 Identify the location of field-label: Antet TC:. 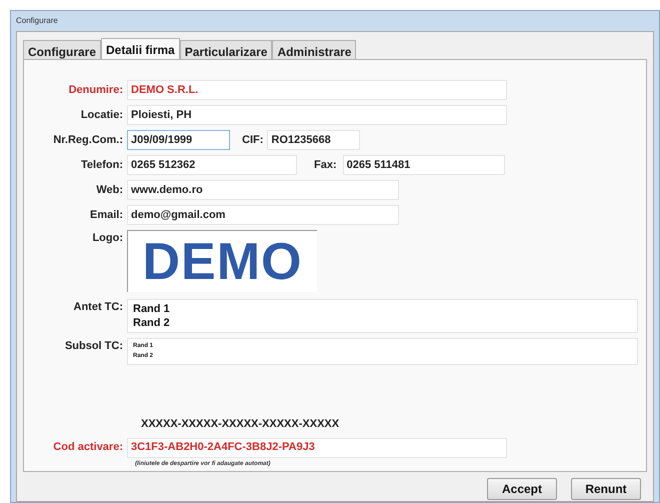
(98, 307).